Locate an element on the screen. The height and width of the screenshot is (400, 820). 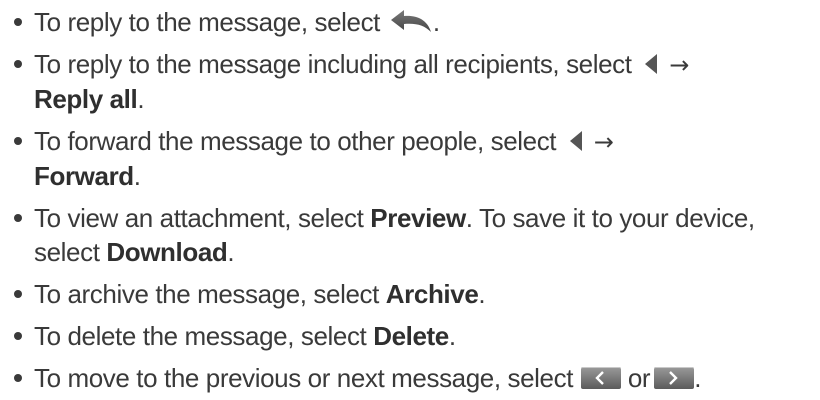
list-item-delete: To delete the message, select Delete. is located at coordinates (414, 336).